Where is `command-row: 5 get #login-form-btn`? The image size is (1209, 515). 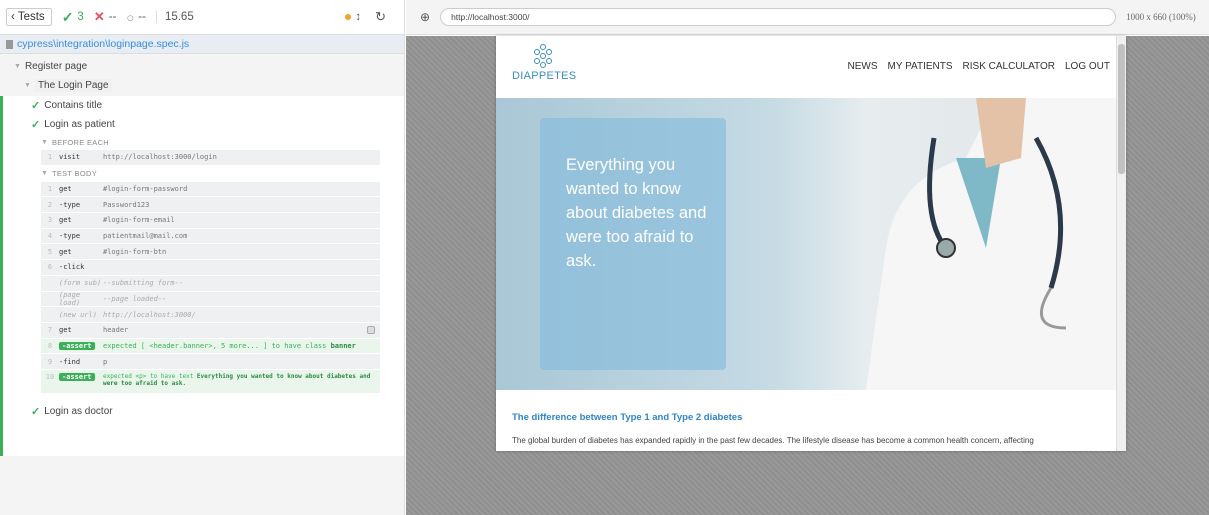
command-row: 5 get #login-form-btn is located at coordinates (210, 252).